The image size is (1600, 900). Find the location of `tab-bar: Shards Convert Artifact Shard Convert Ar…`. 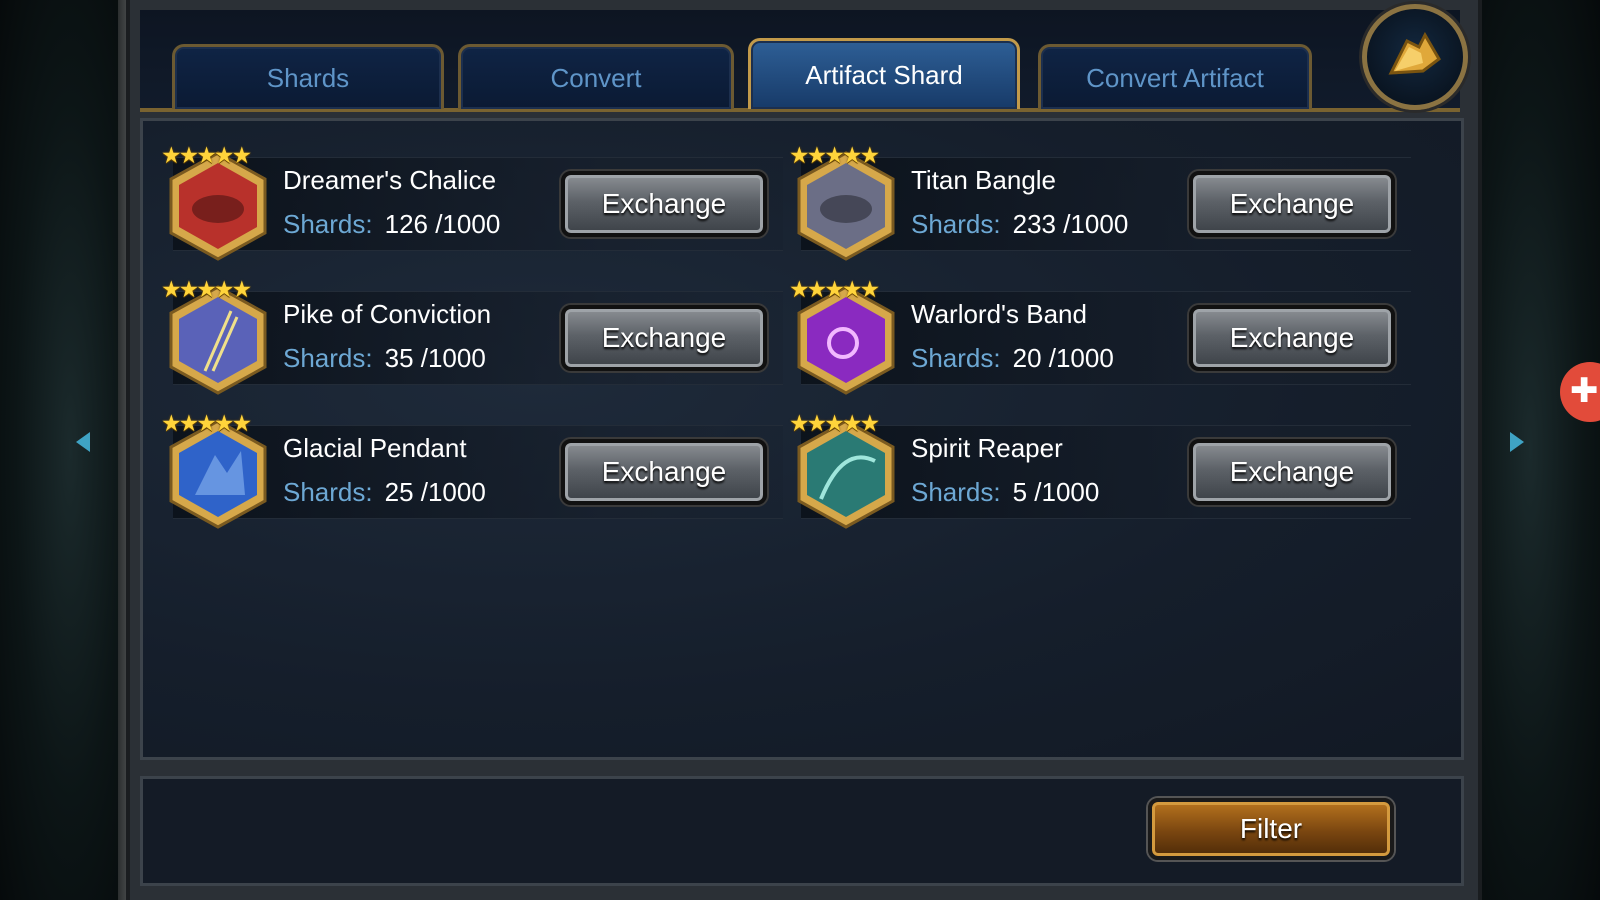

tab-bar: Shards Convert Artifact Shard Convert Ar… is located at coordinates (800, 61).